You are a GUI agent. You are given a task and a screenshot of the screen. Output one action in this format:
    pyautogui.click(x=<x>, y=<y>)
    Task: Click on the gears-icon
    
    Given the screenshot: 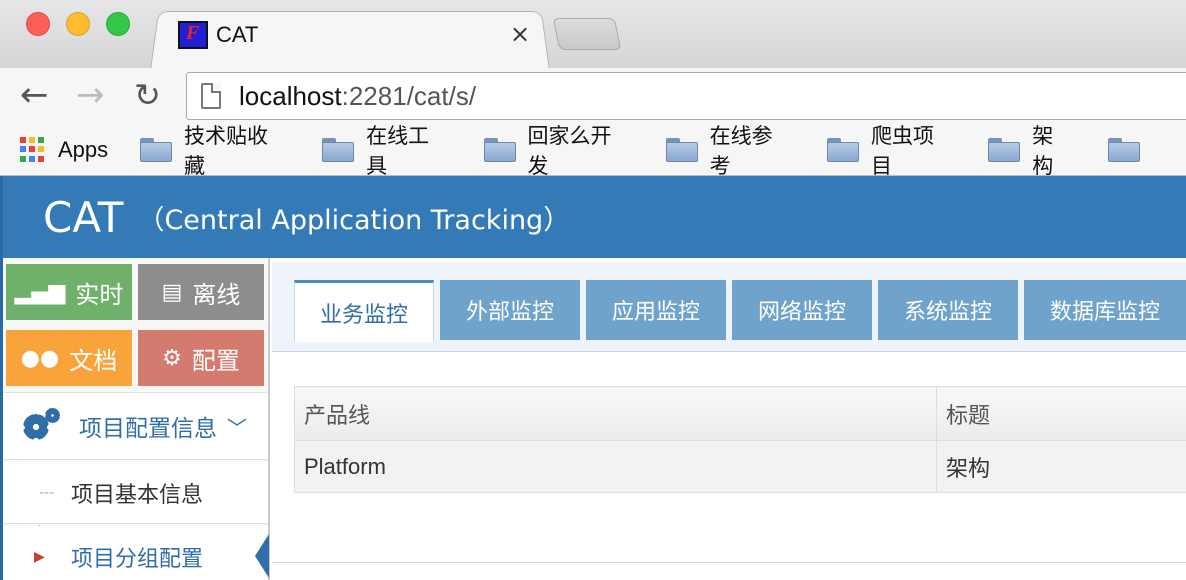 What is the action you would take?
    pyautogui.click(x=42, y=426)
    